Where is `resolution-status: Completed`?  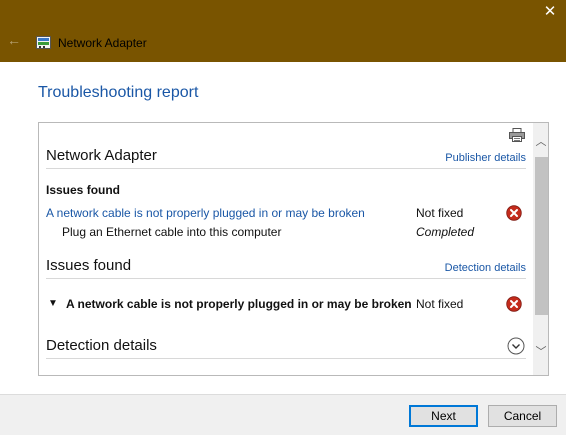
resolution-status: Completed is located at coordinates (445, 232).